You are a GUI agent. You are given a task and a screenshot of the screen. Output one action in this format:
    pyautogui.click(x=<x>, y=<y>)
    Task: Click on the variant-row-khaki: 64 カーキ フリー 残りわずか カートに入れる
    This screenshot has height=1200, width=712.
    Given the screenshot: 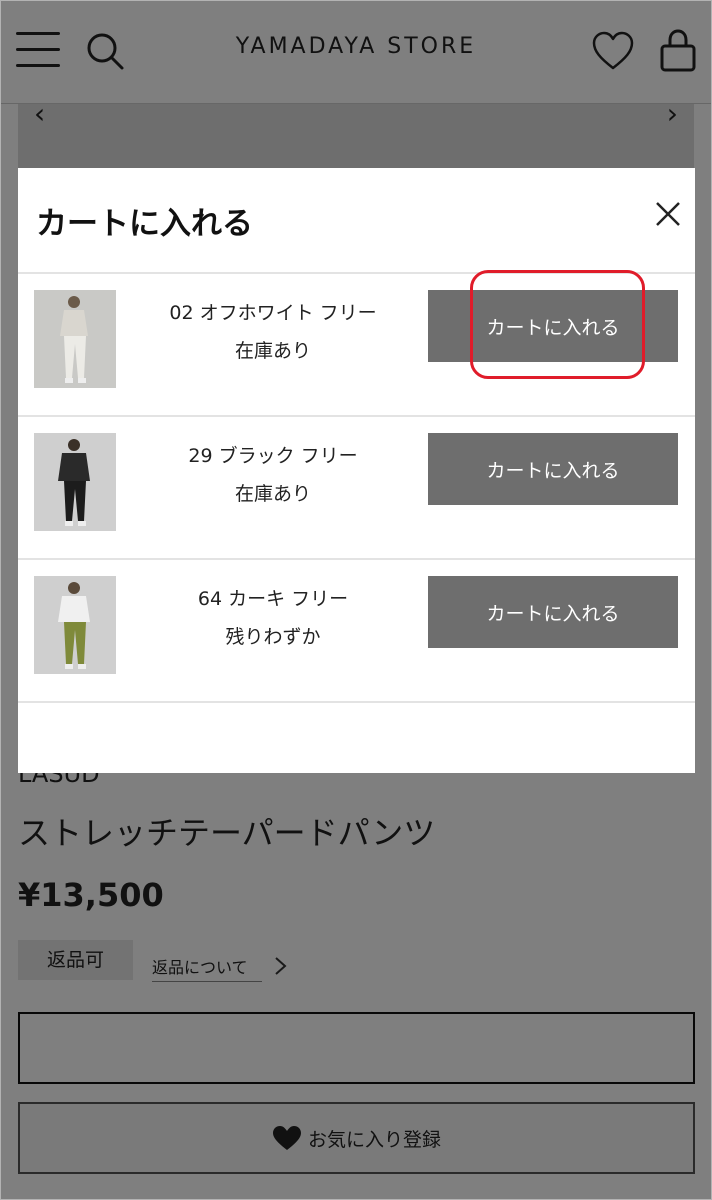 What is the action you would take?
    pyautogui.click(x=356, y=631)
    